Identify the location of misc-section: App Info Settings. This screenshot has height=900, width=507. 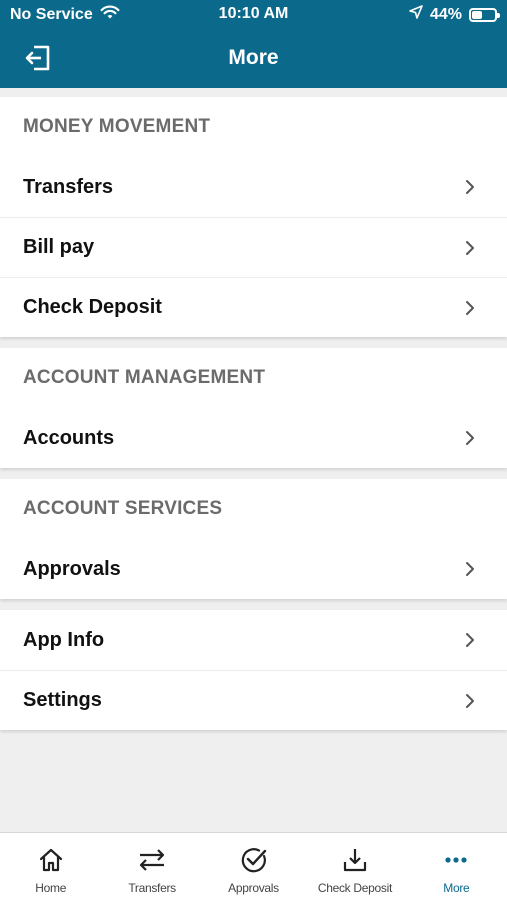
(253, 670).